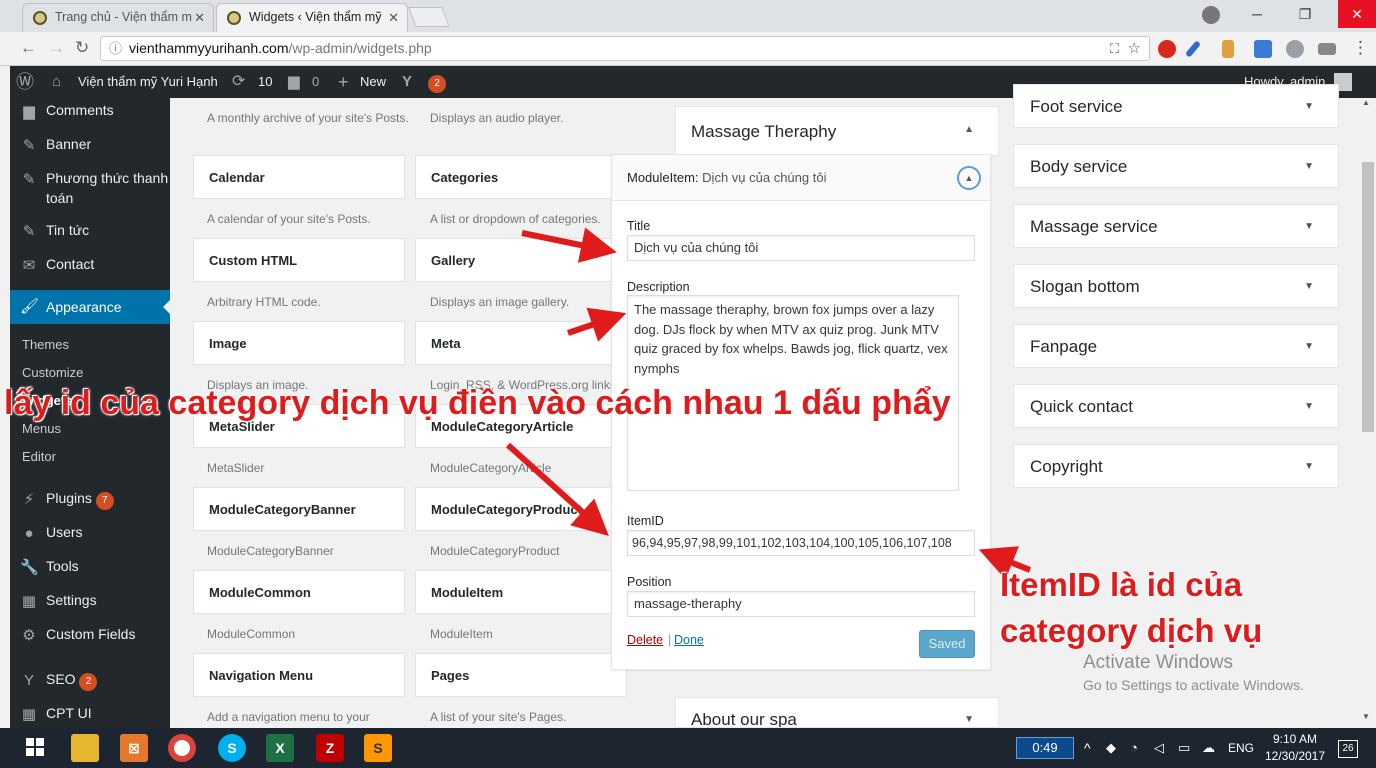  Describe the element at coordinates (1208, 748) in the screenshot. I see `cloud-icon: ☁` at that location.